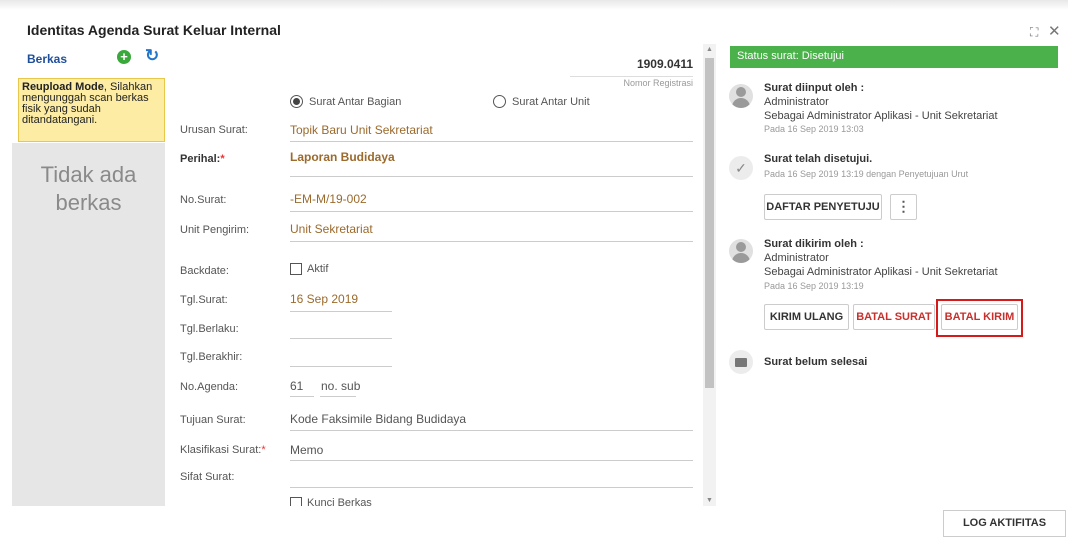  Describe the element at coordinates (213, 420) in the screenshot. I see `tujuan-label: Tujuan Surat:` at that location.